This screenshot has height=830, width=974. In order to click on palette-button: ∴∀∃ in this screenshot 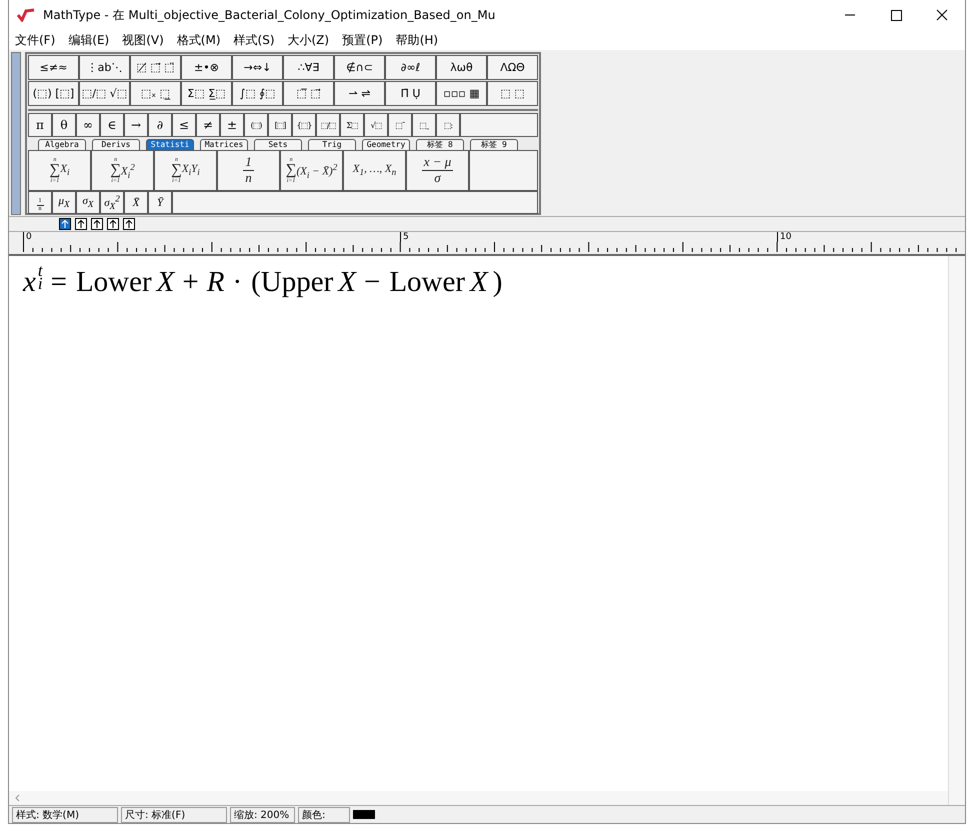, I will do `click(308, 67)`.